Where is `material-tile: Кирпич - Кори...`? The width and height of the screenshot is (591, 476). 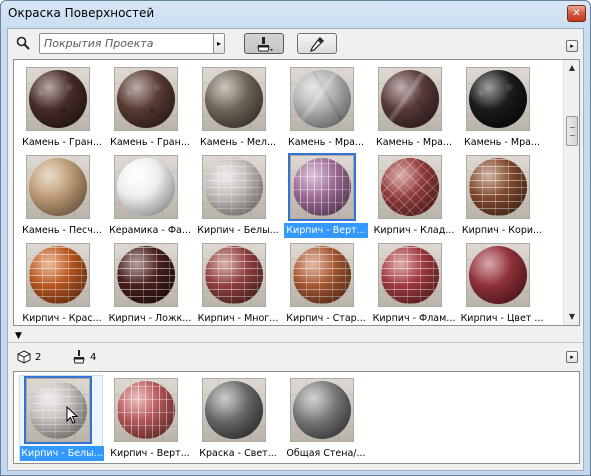
material-tile: Кирпич - Кори... is located at coordinates (502, 197).